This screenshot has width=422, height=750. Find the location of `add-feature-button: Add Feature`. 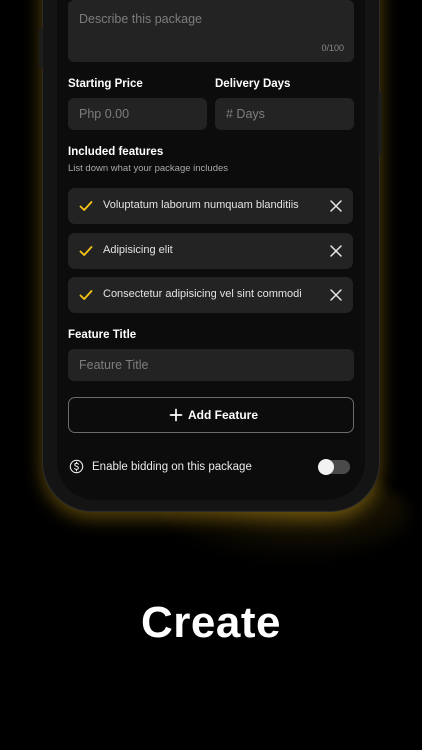

add-feature-button: Add Feature is located at coordinates (211, 415).